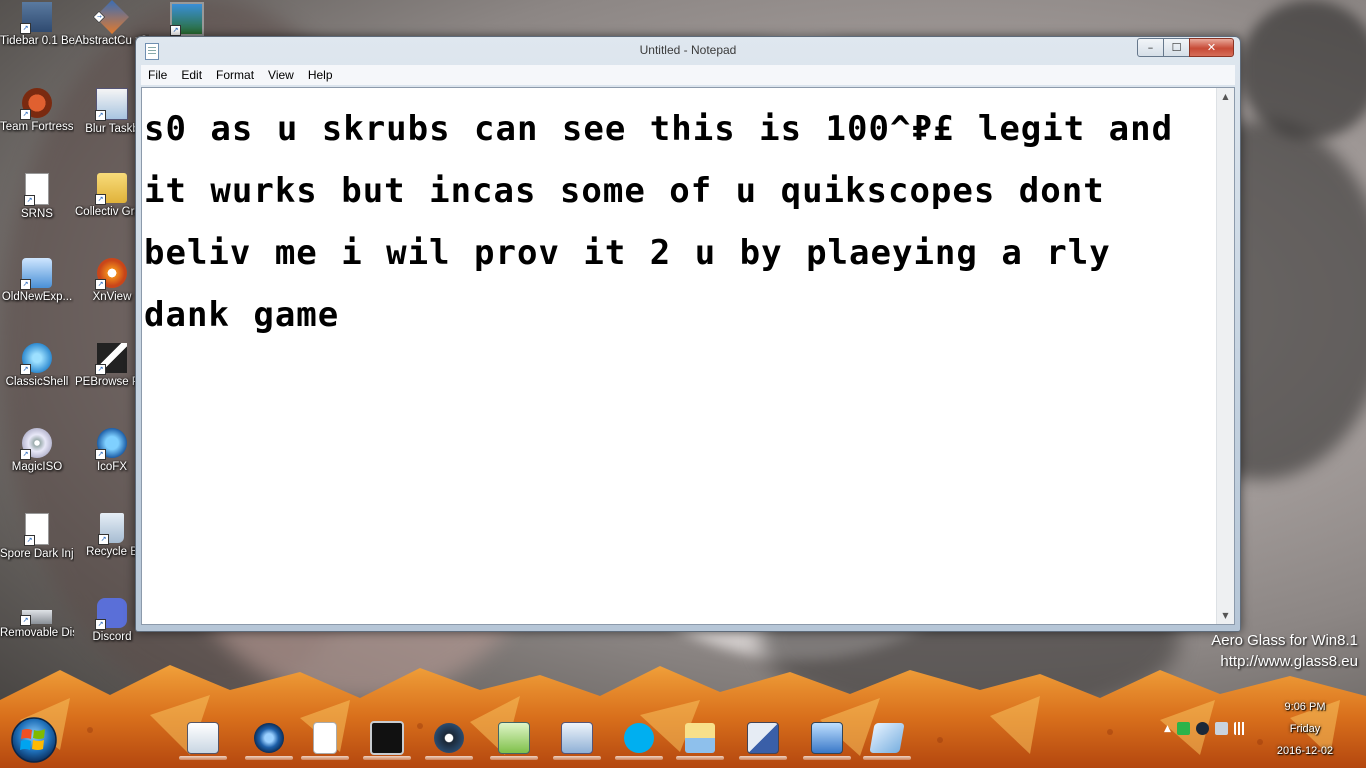 The width and height of the screenshot is (1366, 768). I want to click on desktop-icon: ↗ MagicISO, so click(37, 451).